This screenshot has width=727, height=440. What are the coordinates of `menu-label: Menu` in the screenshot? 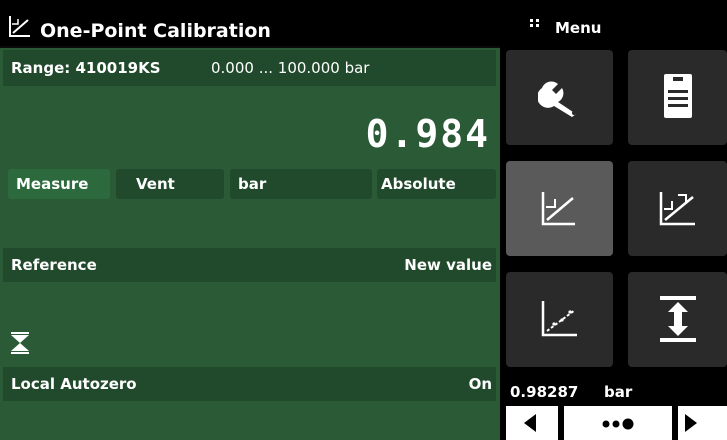 It's located at (578, 28).